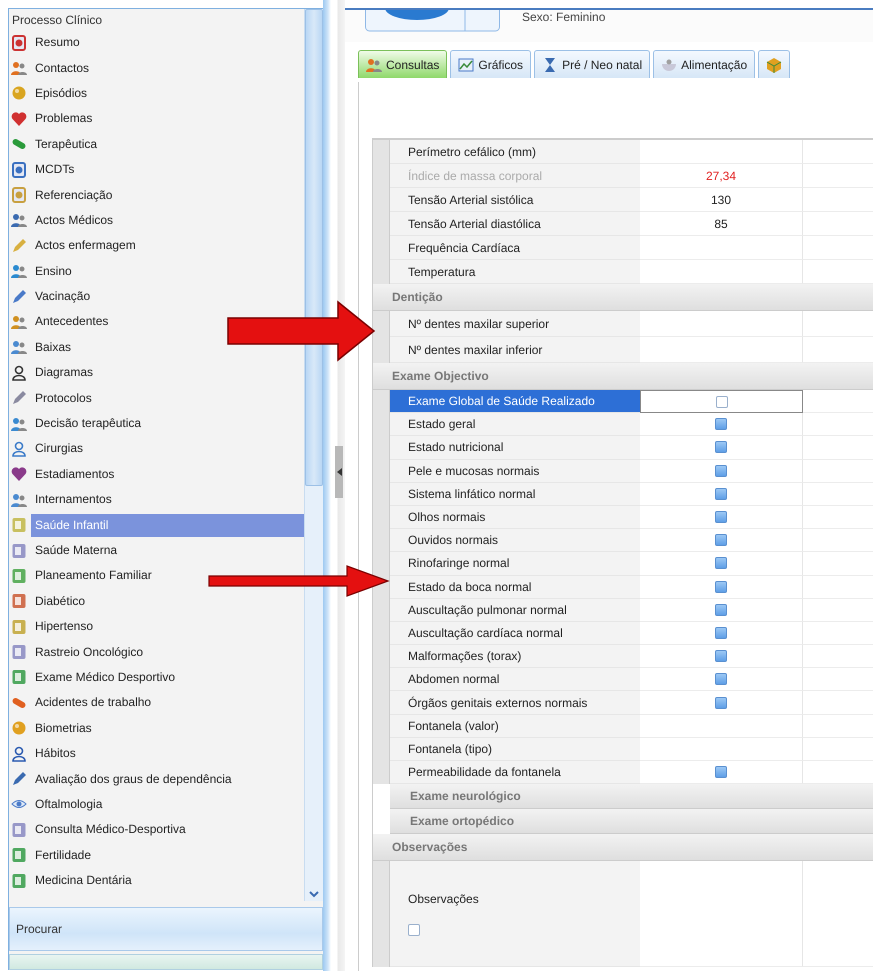  I want to click on sidebar-item: Saúde Materna, so click(76, 550).